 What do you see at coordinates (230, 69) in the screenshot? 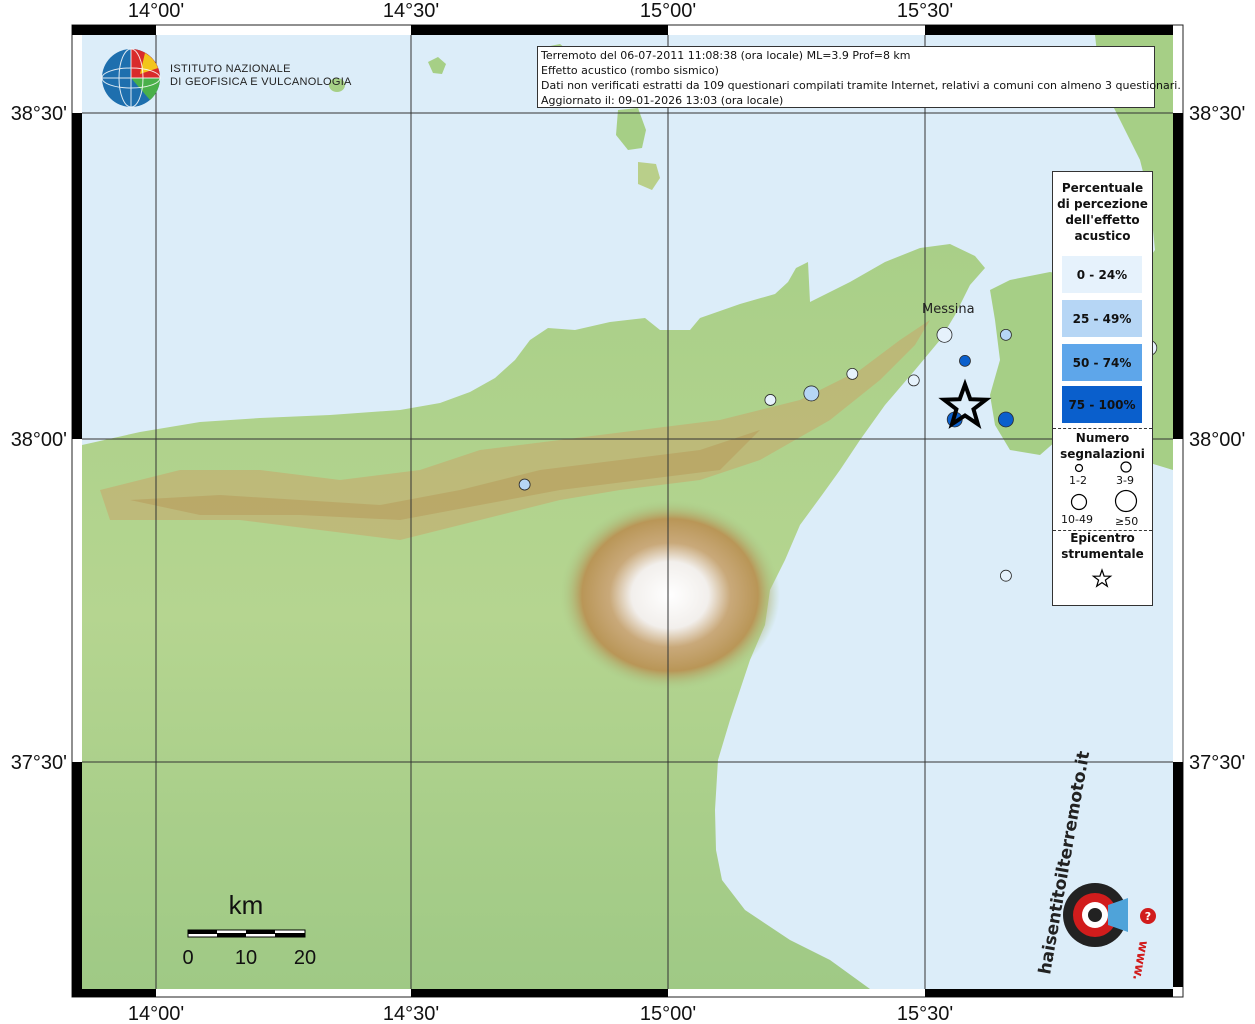
I see `ingv-logo-line1: ISTITUTO NAZIONALE` at bounding box center [230, 69].